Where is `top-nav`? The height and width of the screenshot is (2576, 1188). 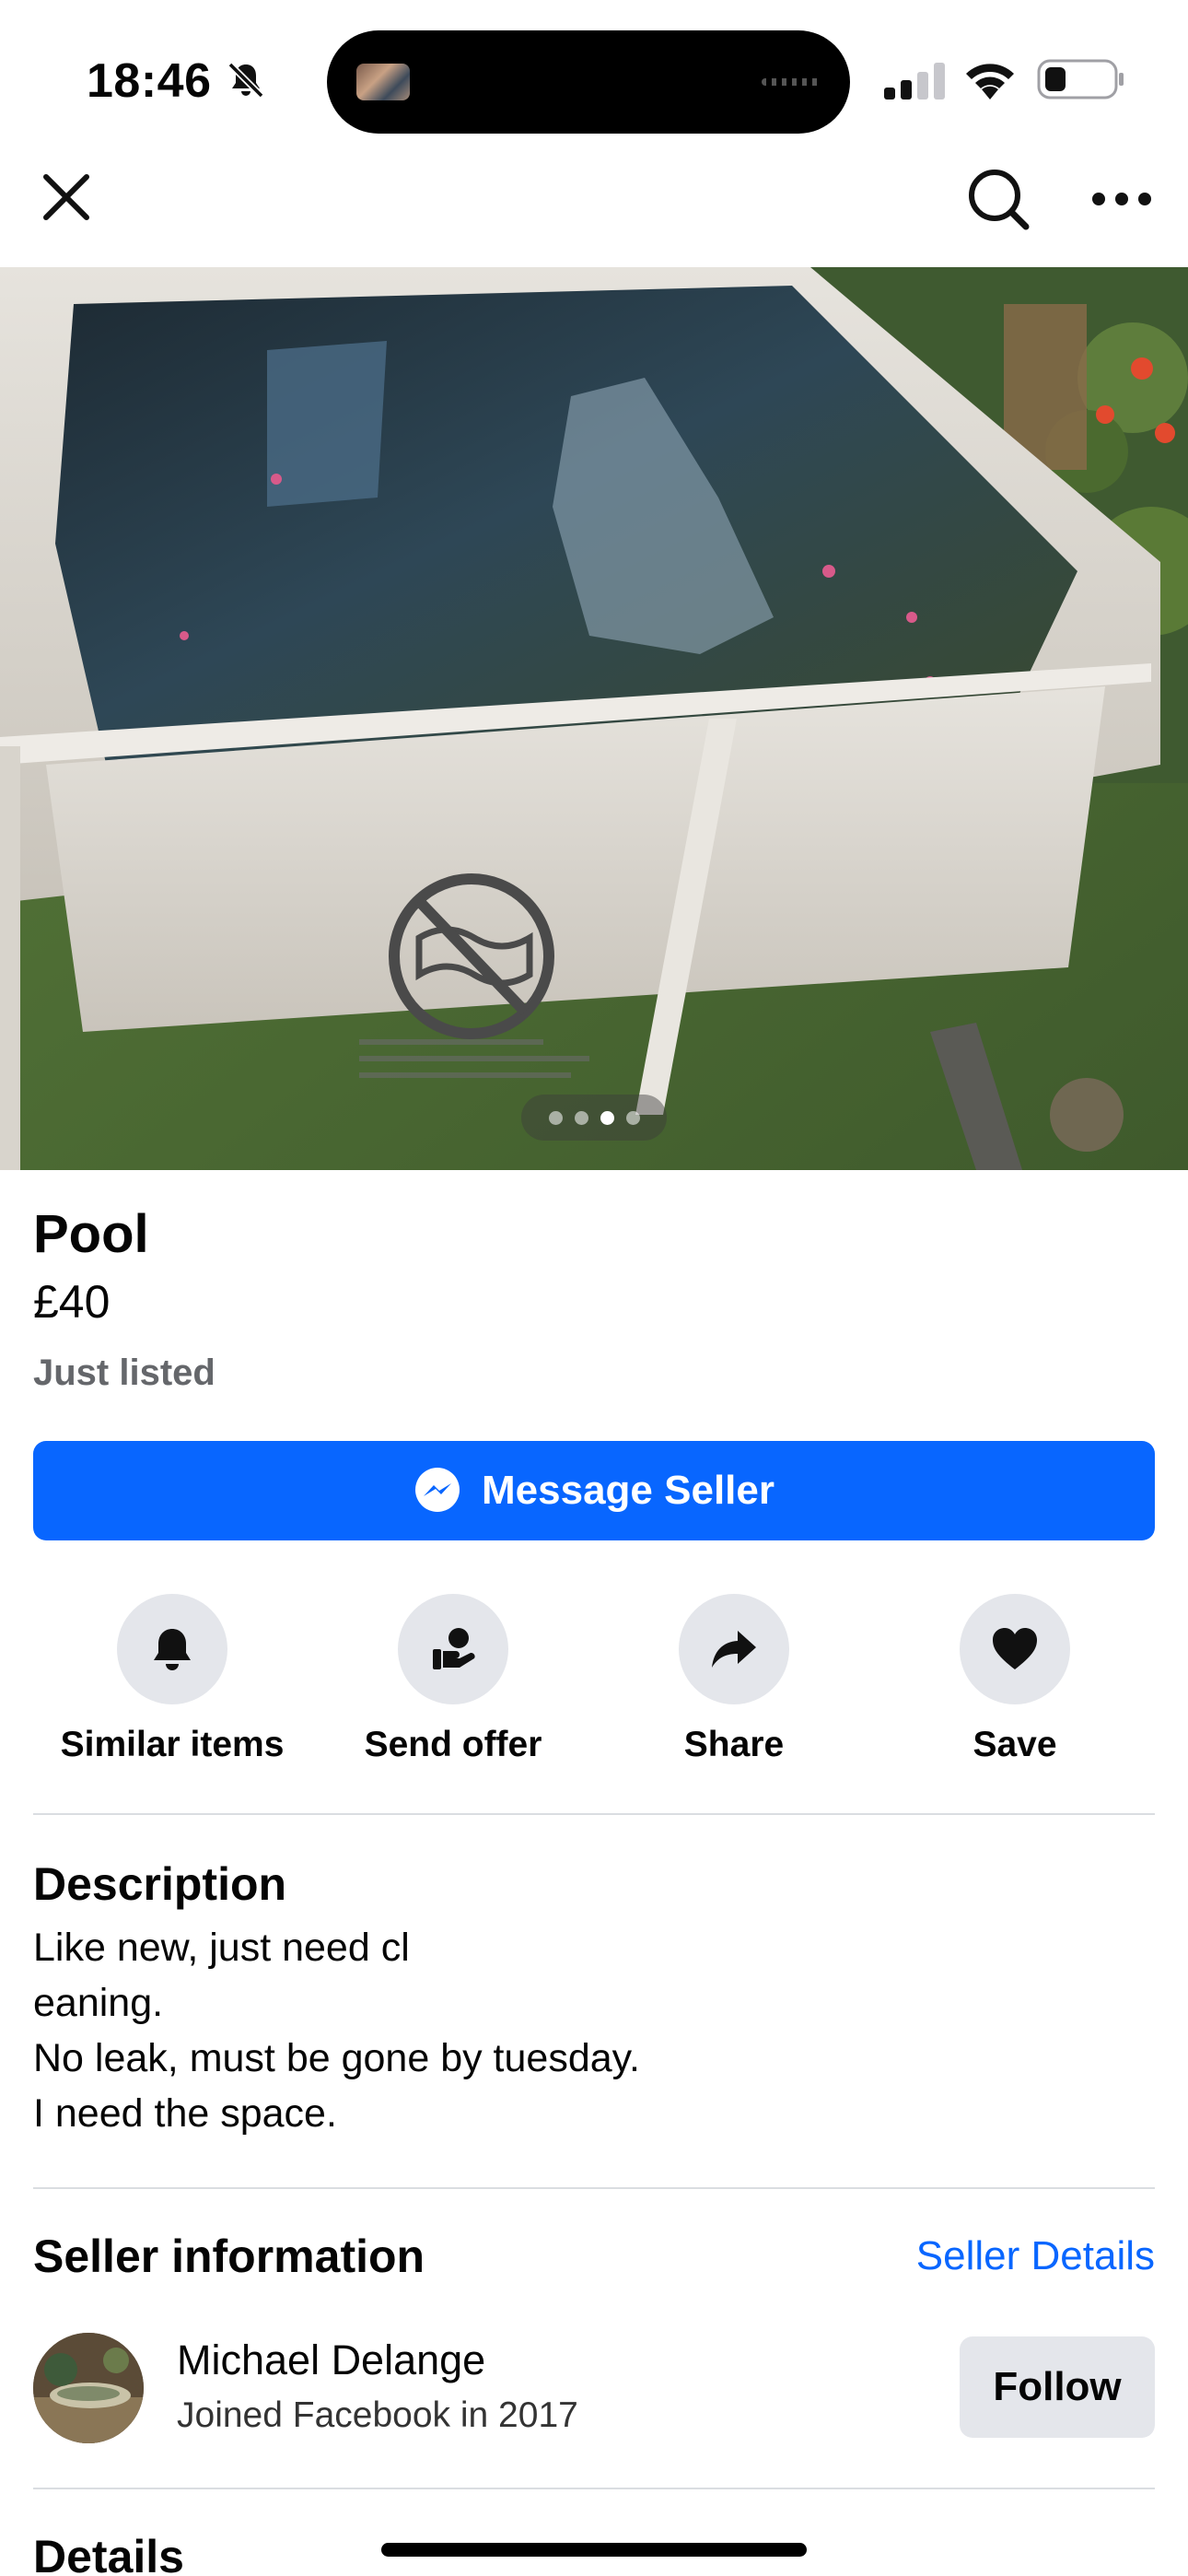
top-nav is located at coordinates (594, 202).